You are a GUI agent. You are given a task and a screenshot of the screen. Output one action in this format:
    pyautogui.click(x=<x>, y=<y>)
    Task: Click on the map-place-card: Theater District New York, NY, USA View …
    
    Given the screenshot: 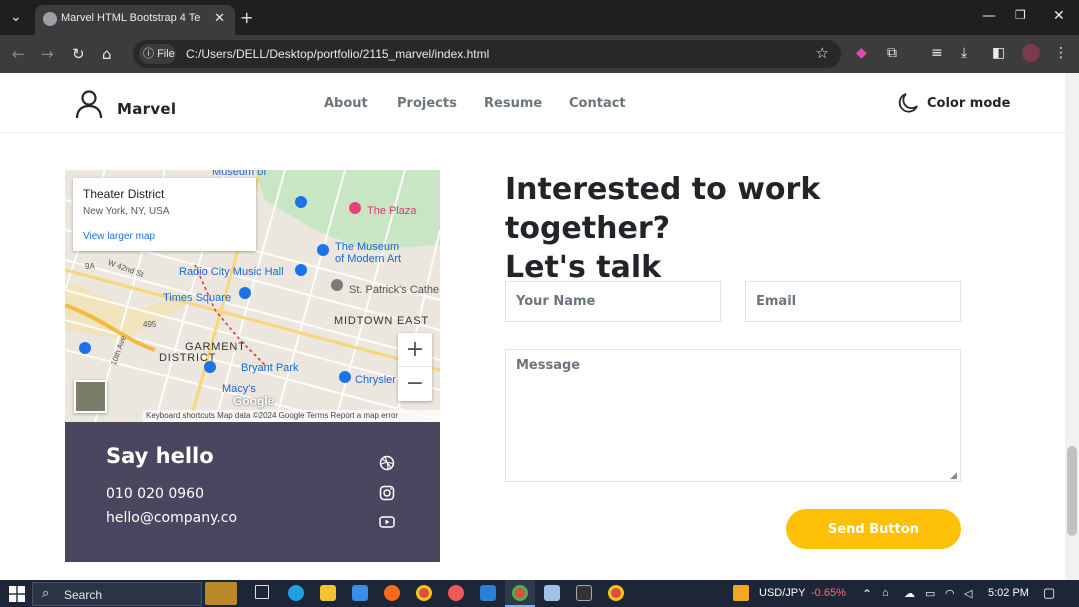 What is the action you would take?
    pyautogui.click(x=164, y=214)
    